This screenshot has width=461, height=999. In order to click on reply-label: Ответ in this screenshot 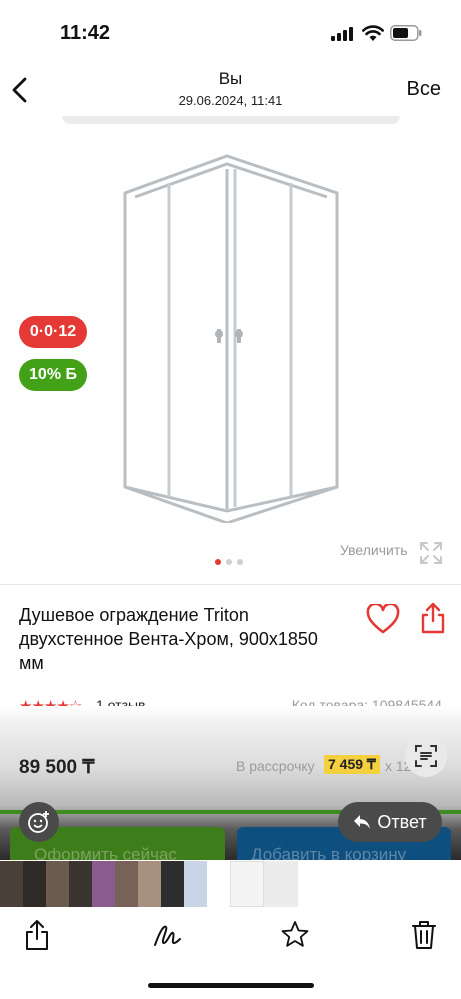, I will do `click(402, 821)`.